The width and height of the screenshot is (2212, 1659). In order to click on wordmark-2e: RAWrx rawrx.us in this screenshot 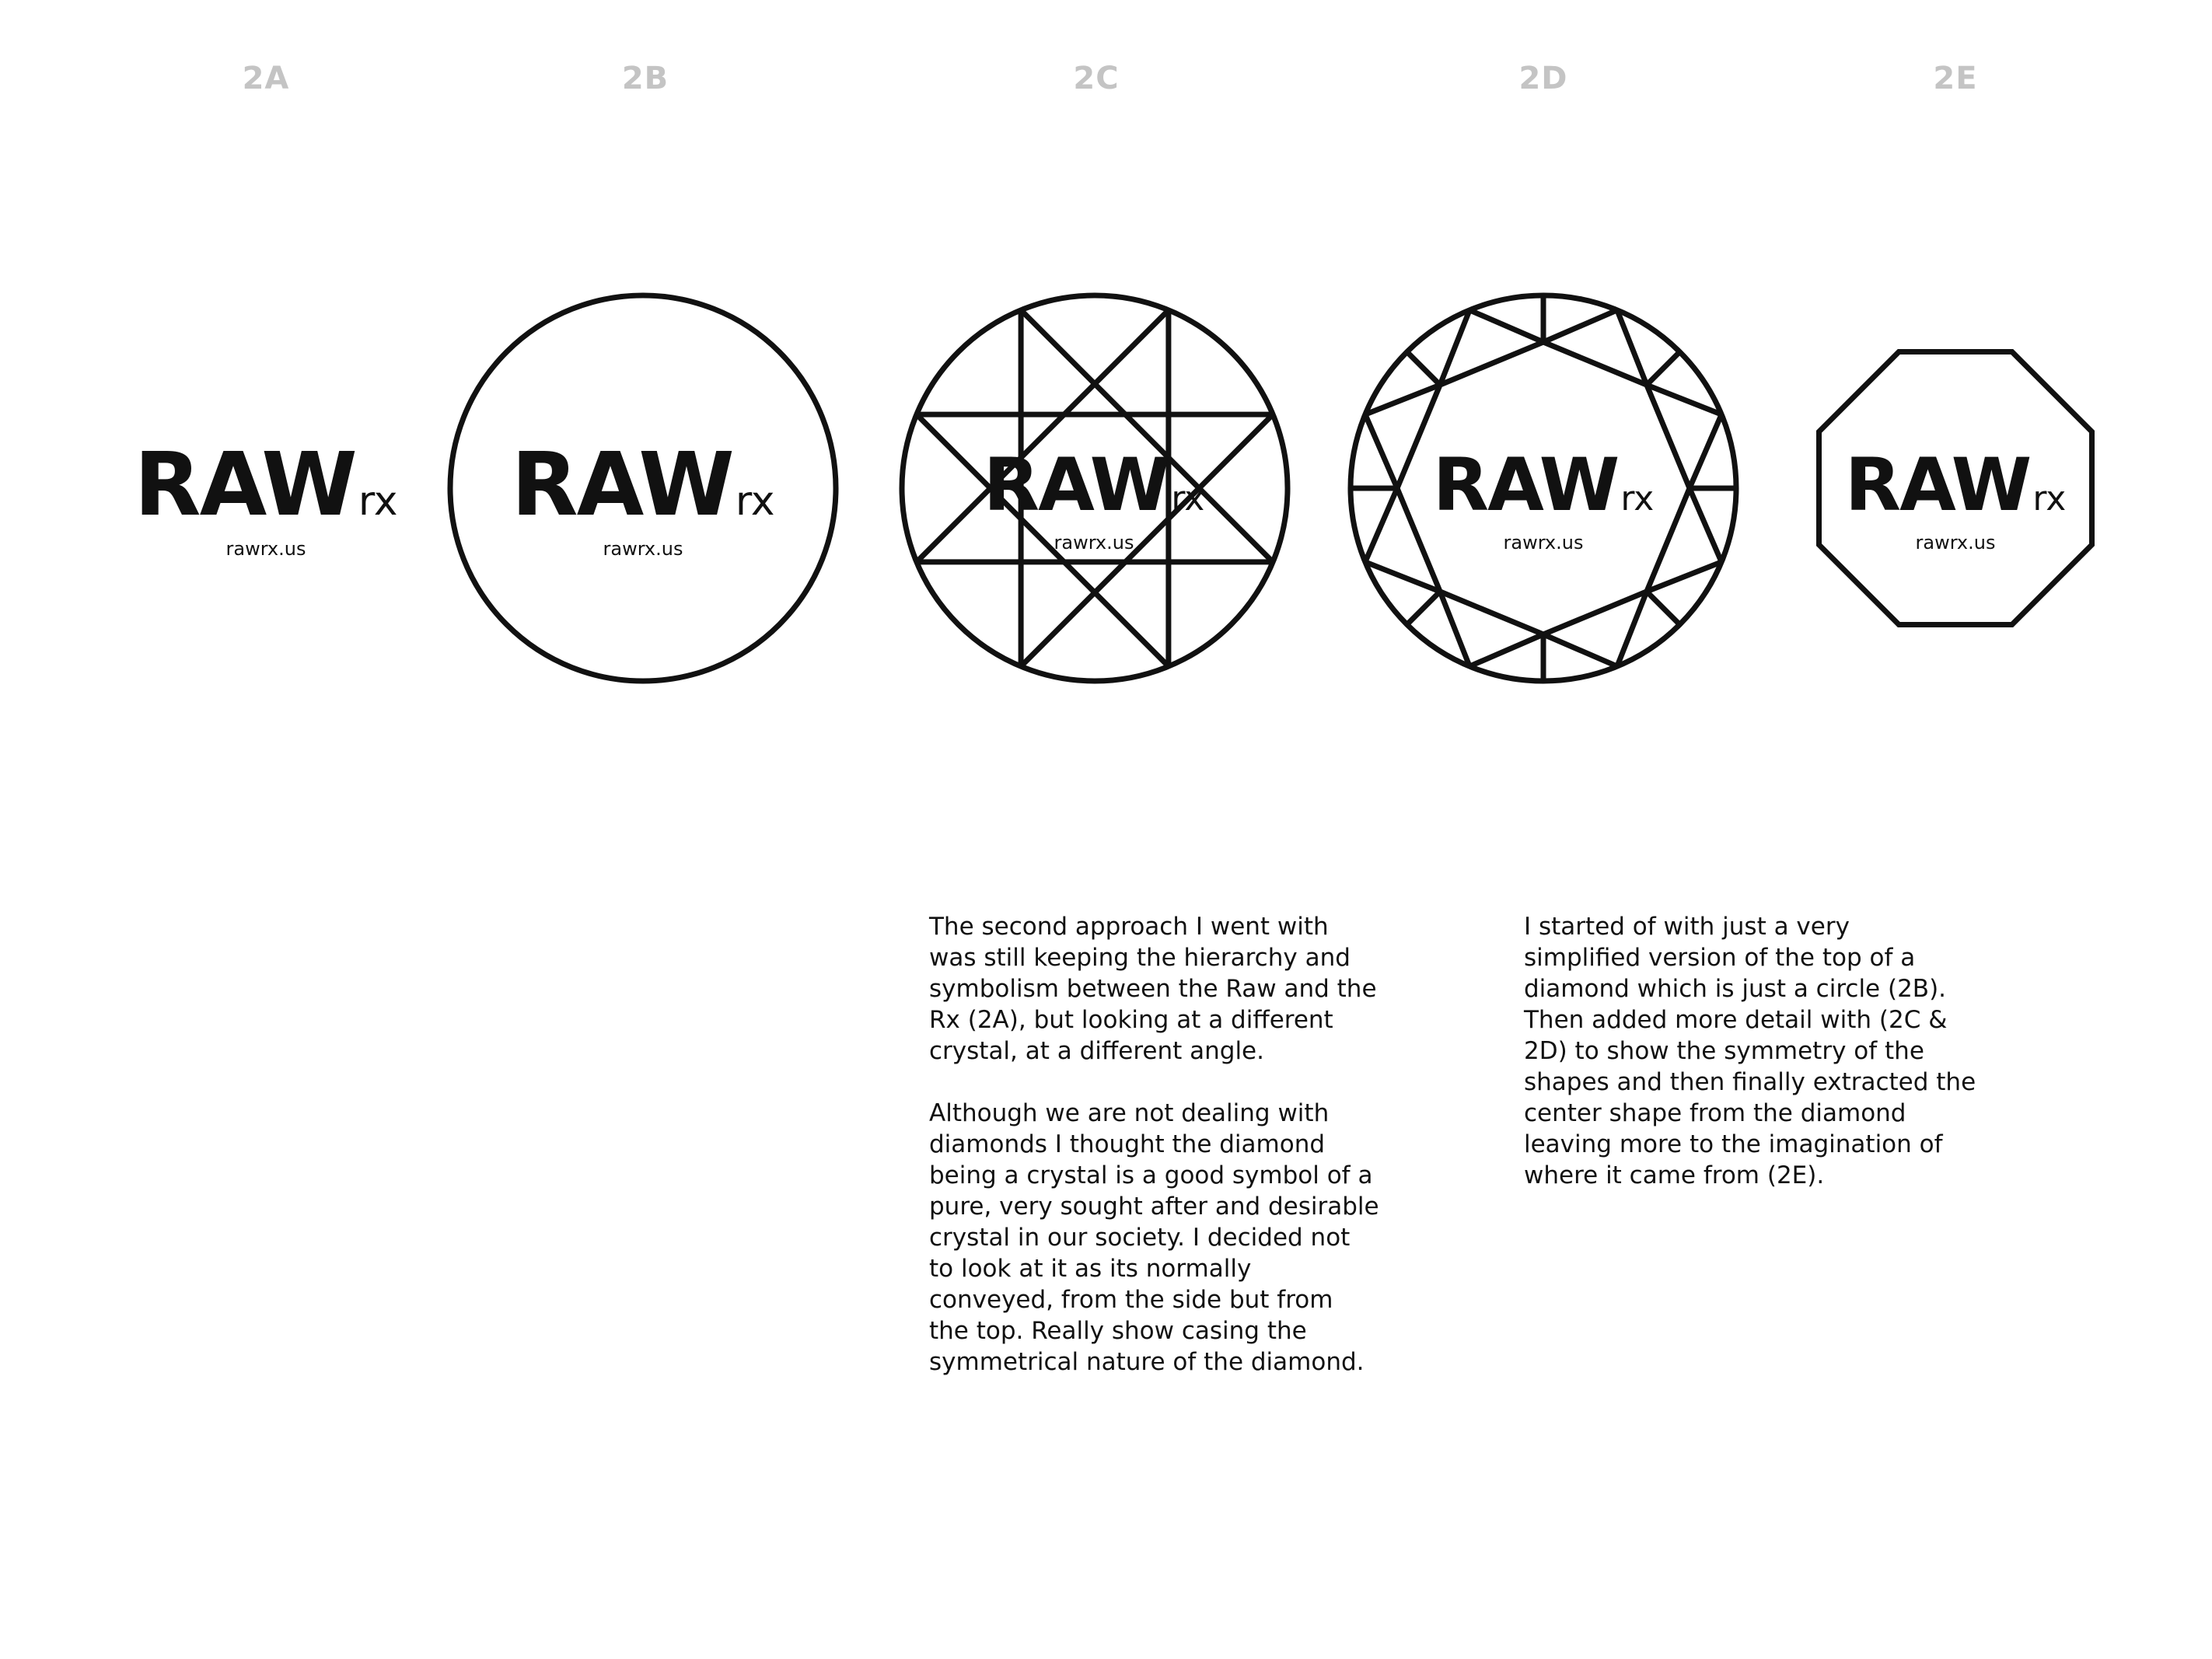, I will do `click(1955, 501)`.